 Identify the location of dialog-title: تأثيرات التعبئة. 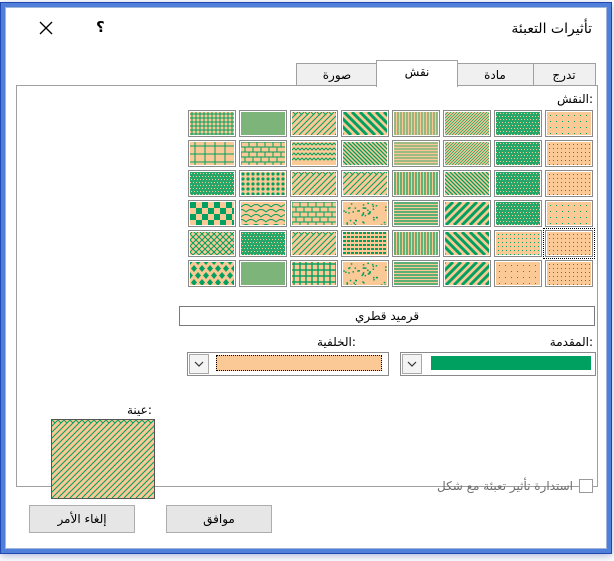
(551, 29).